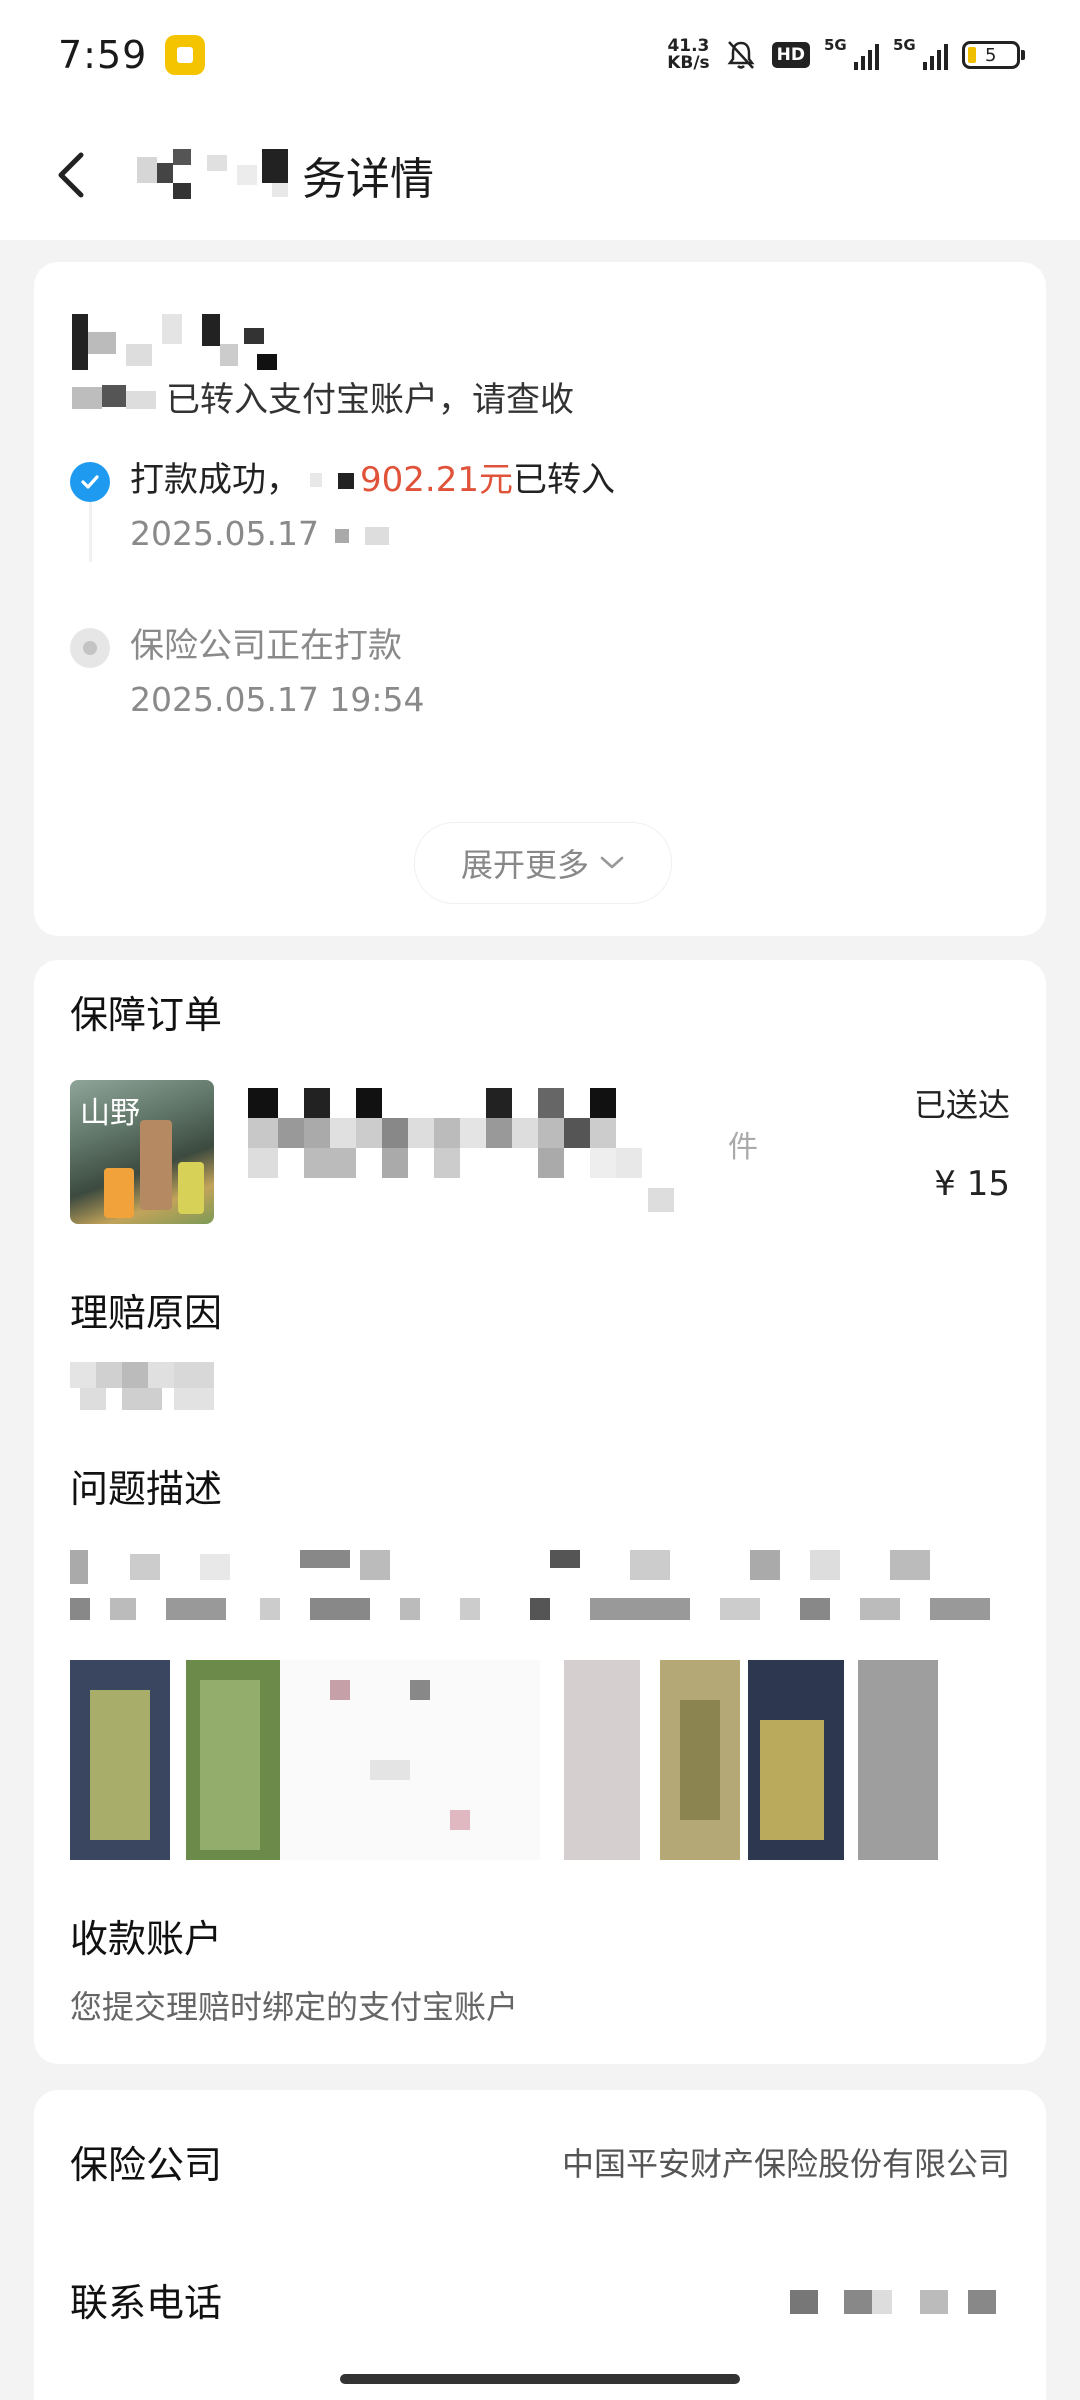 This screenshot has width=1080, height=2400. Describe the element at coordinates (904, 45) in the screenshot. I see `network-type-2: 5G` at that location.